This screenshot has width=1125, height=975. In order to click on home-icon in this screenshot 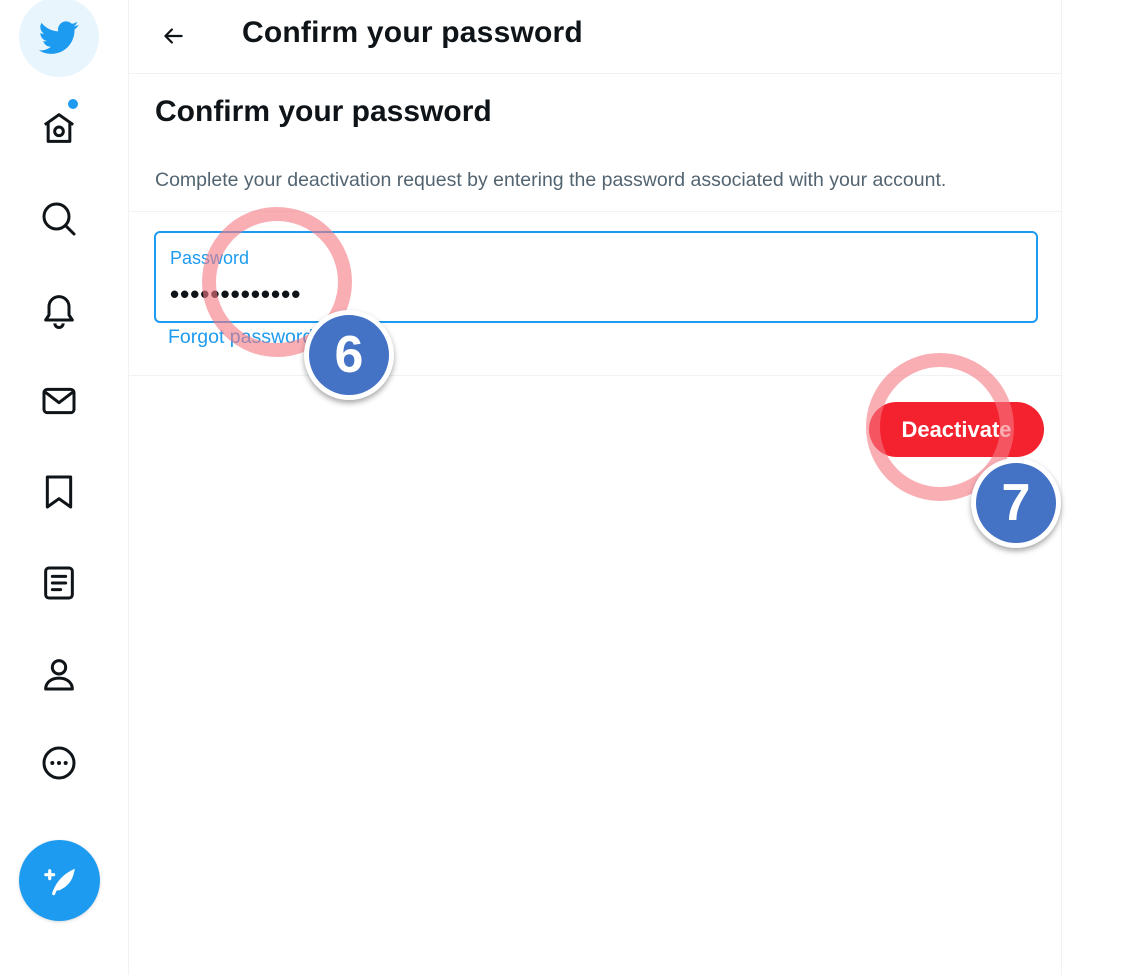, I will do `click(59, 128)`.